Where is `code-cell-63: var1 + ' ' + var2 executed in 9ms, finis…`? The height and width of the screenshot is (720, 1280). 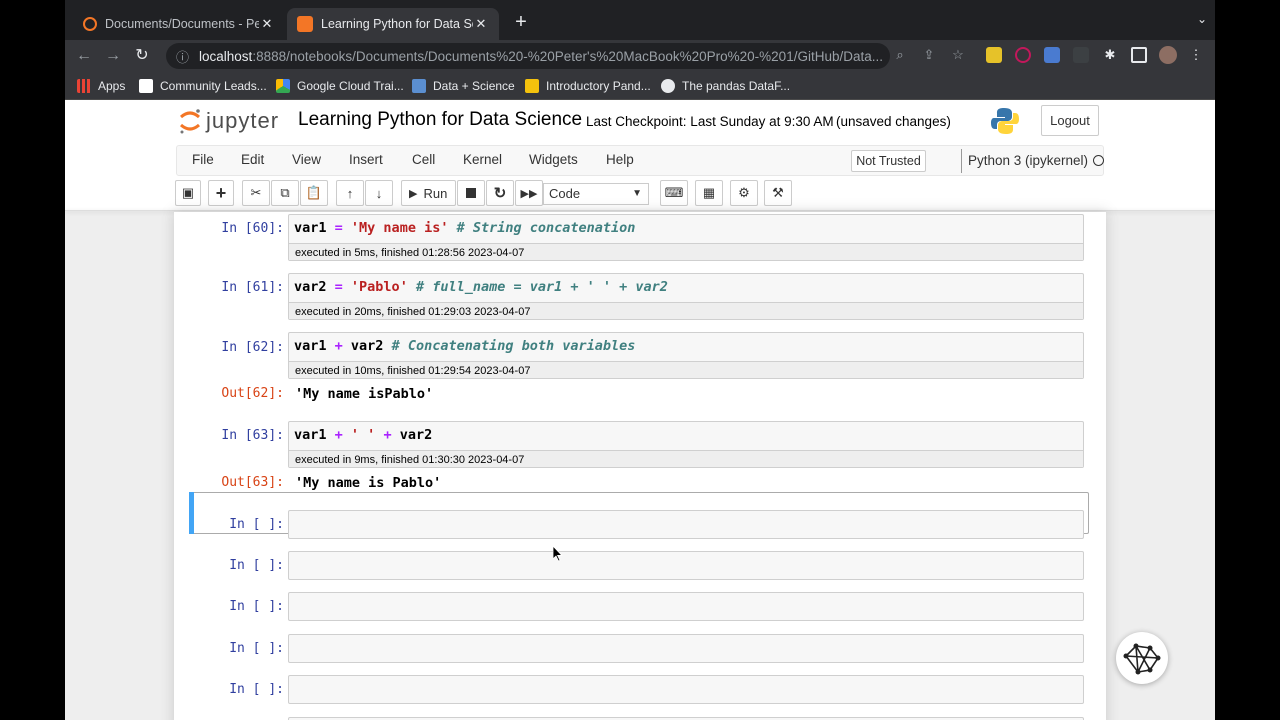
code-cell-63: var1 + ' ' + var2 executed in 9ms, finis… is located at coordinates (686, 444).